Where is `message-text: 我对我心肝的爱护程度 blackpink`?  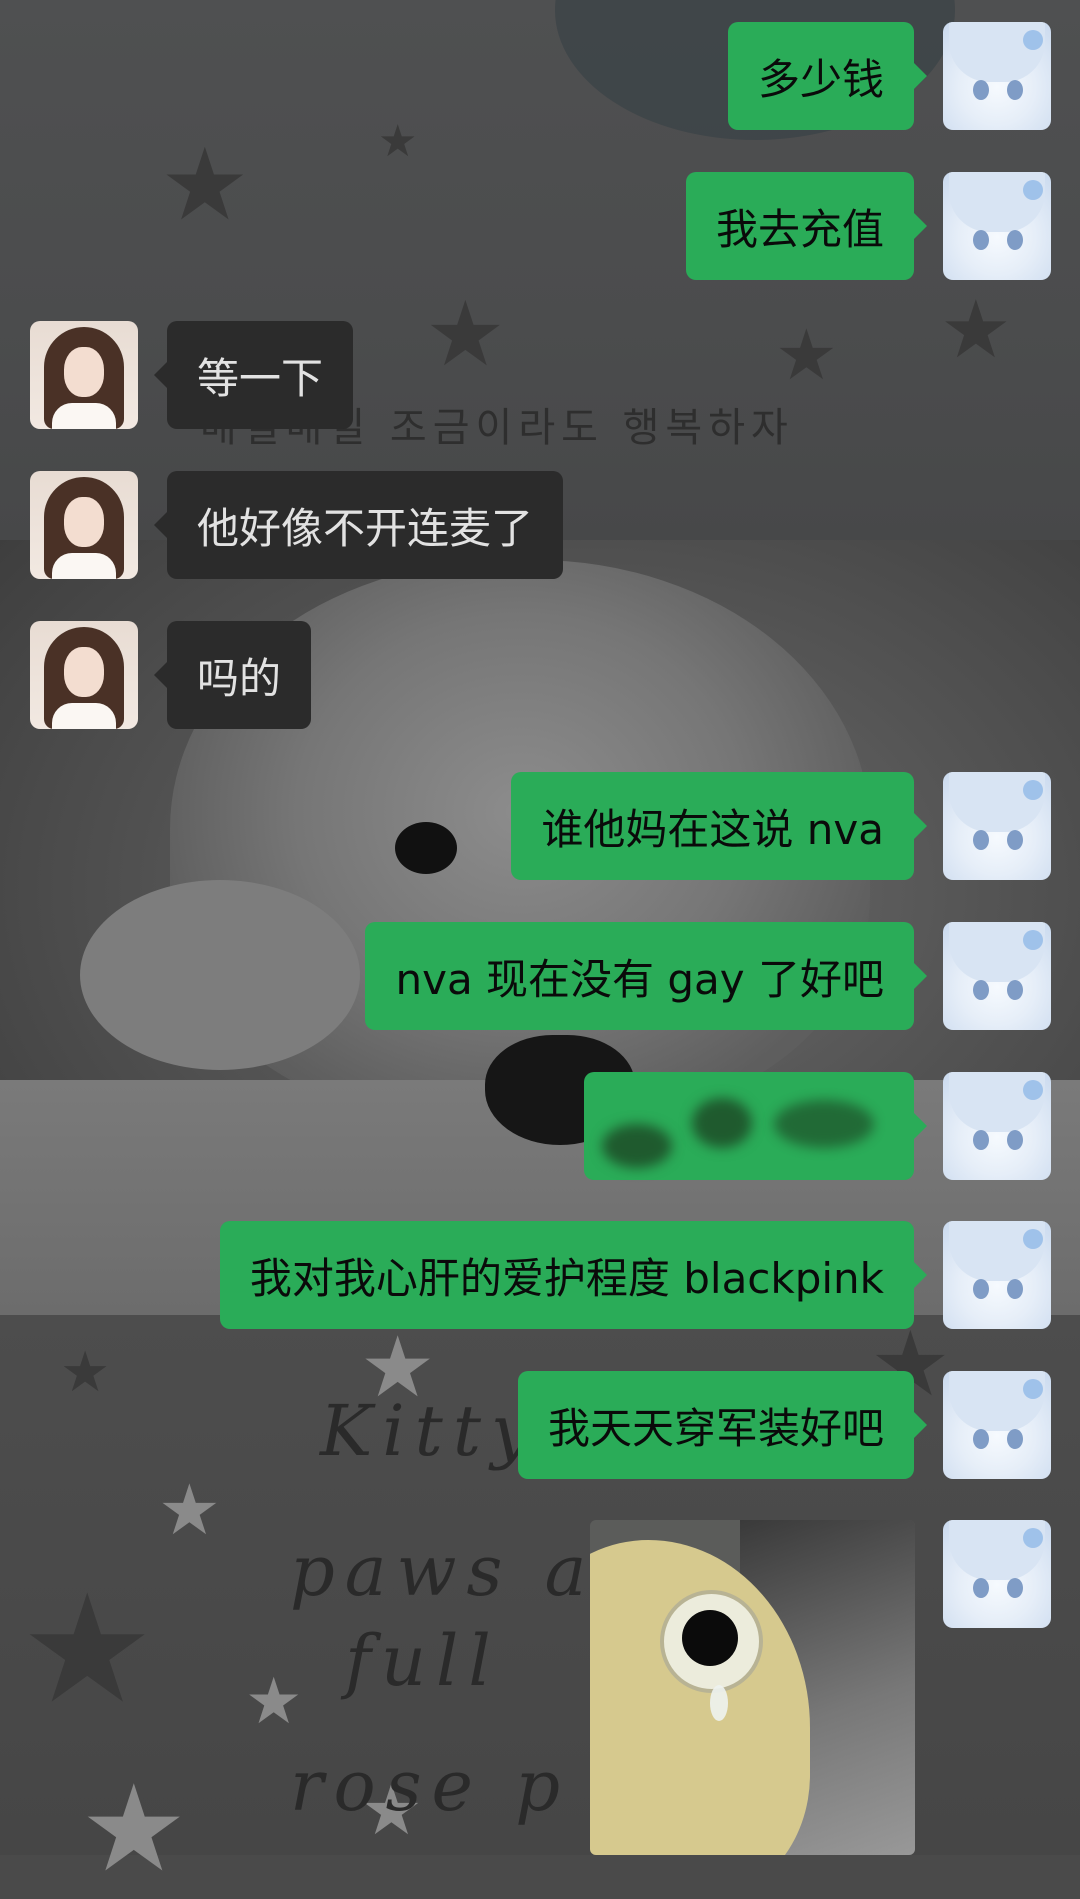 message-text: 我对我心肝的爱护程度 blackpink is located at coordinates (566, 1278).